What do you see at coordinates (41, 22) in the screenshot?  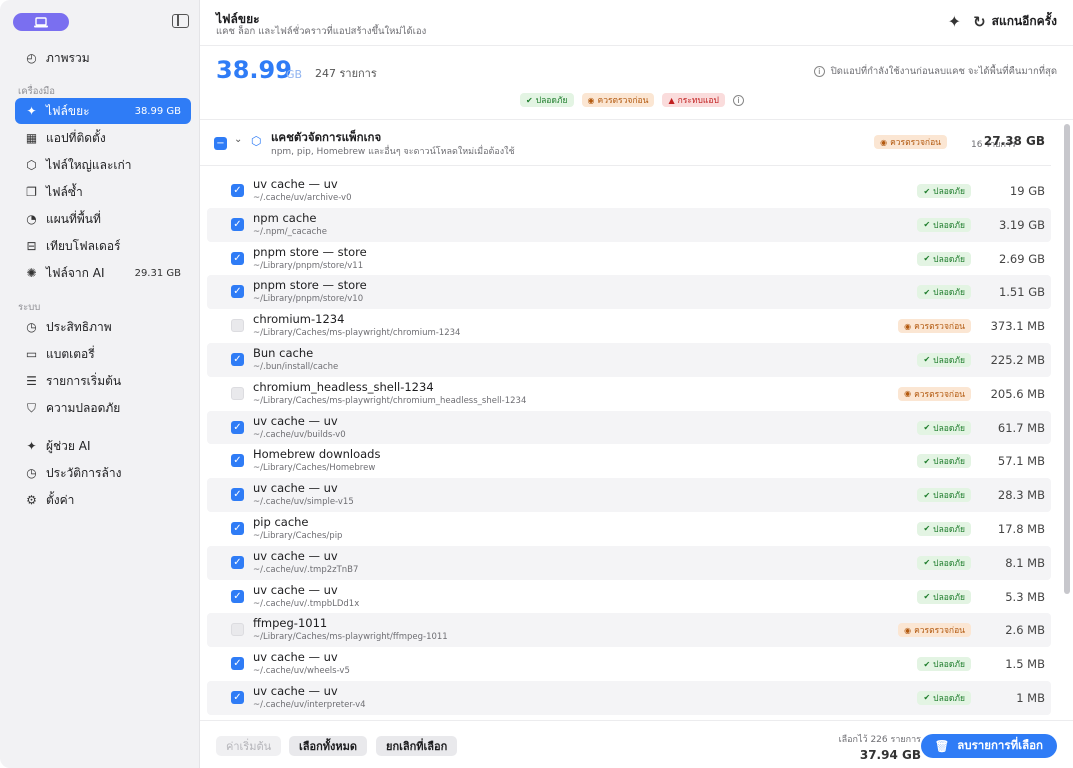 I see `app-logo` at bounding box center [41, 22].